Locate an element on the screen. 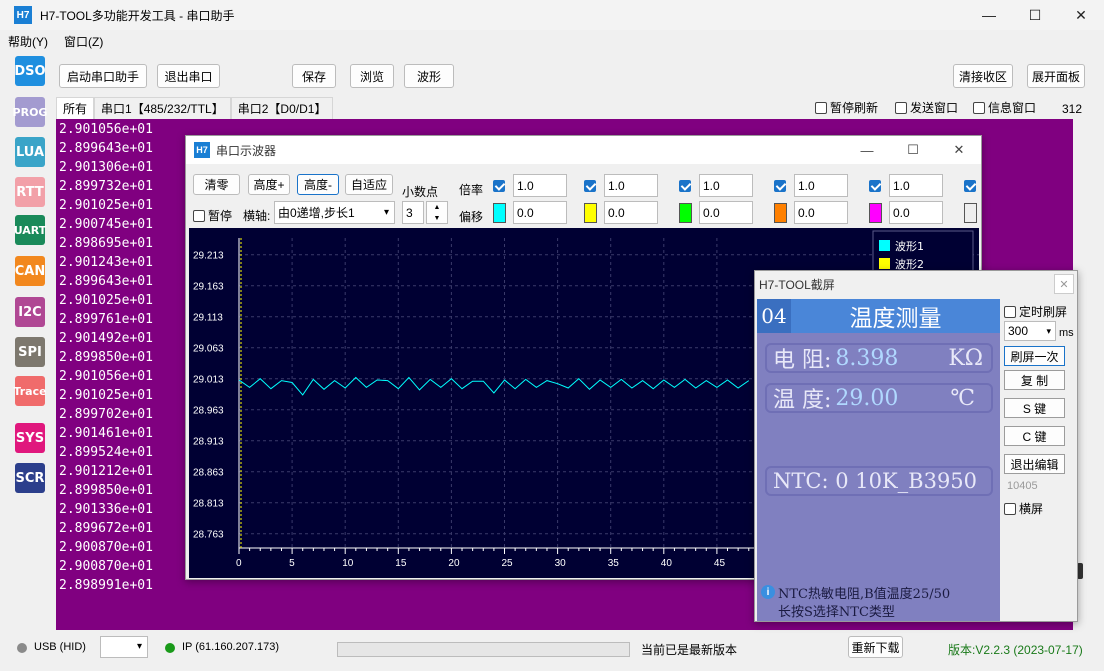  sidebar-dso-button: DSO is located at coordinates (30, 71).